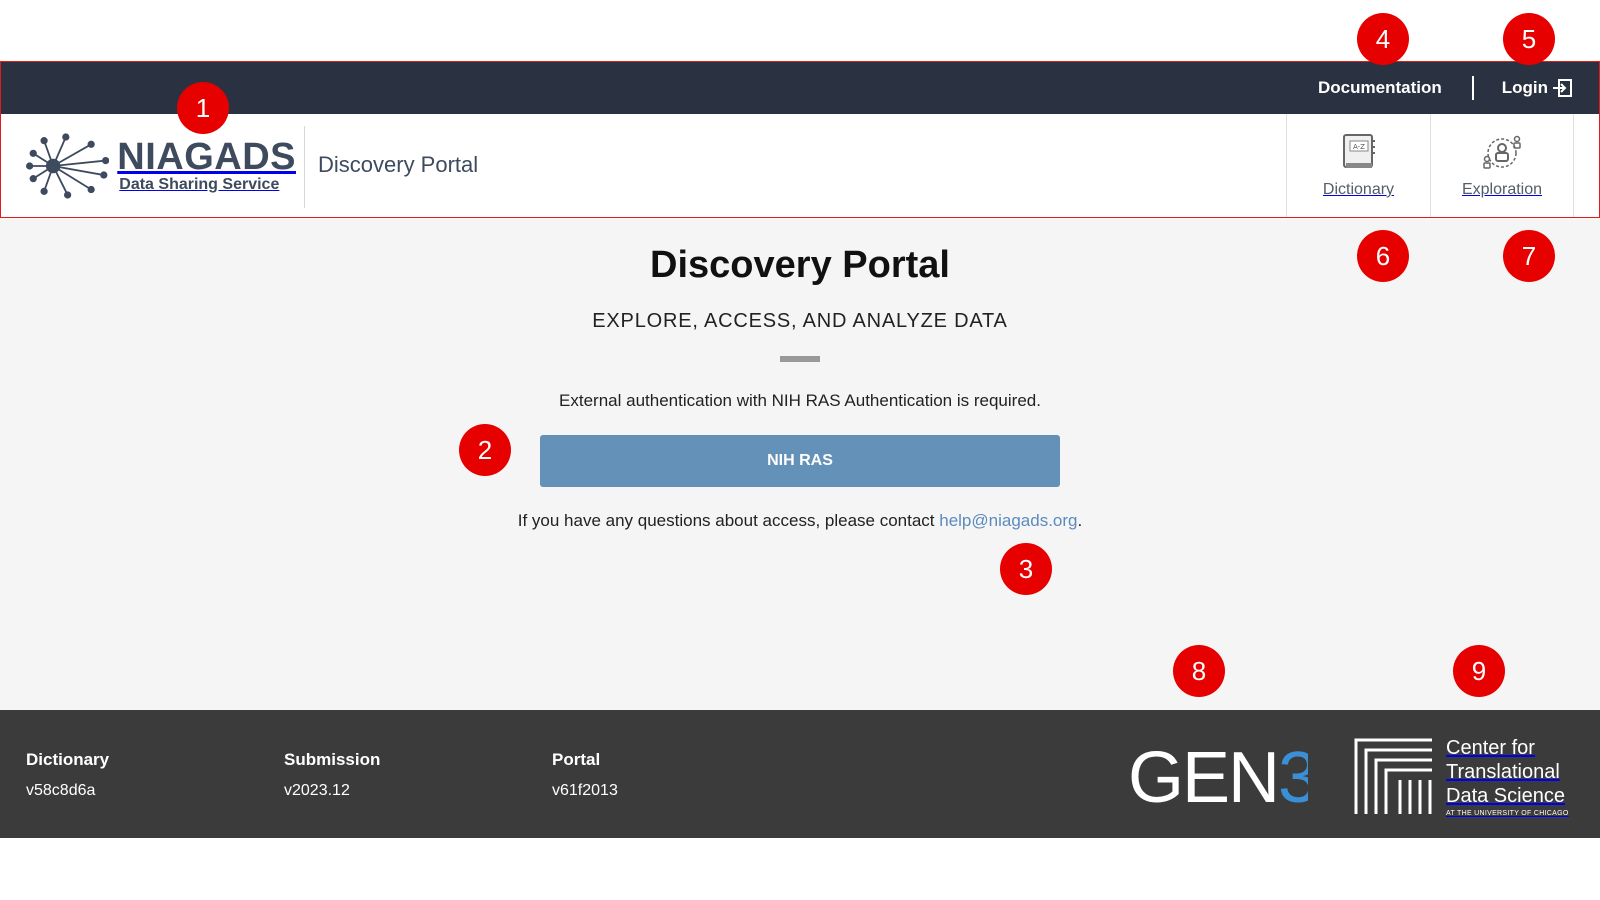 The width and height of the screenshot is (1600, 900). Describe the element at coordinates (1505, 795) in the screenshot. I see `ctds-line: Data Science` at that location.